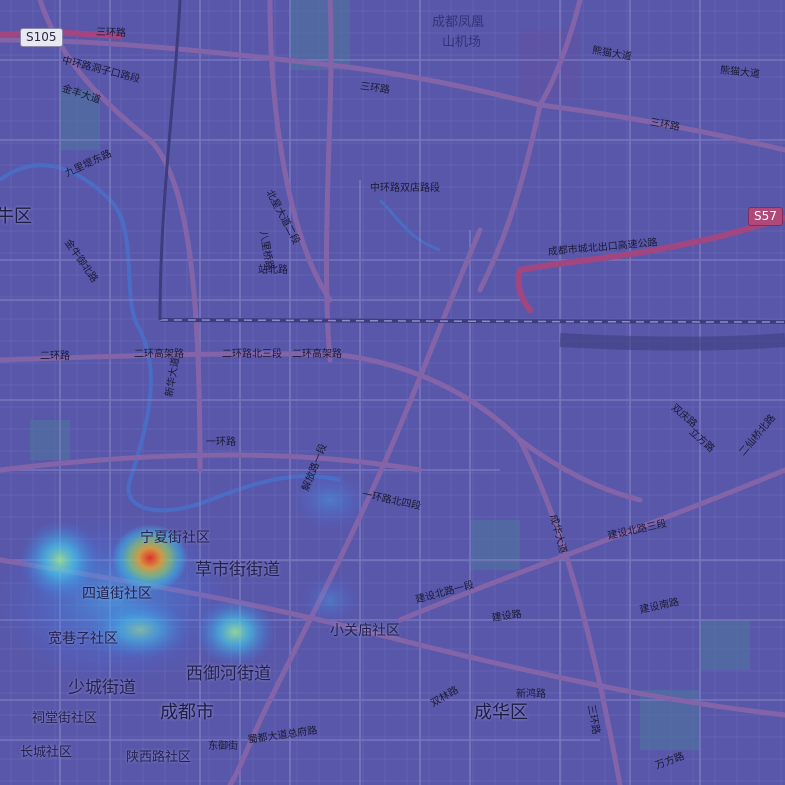  Describe the element at coordinates (187, 712) in the screenshot. I see `district-label-chengdu: 成都市` at that location.